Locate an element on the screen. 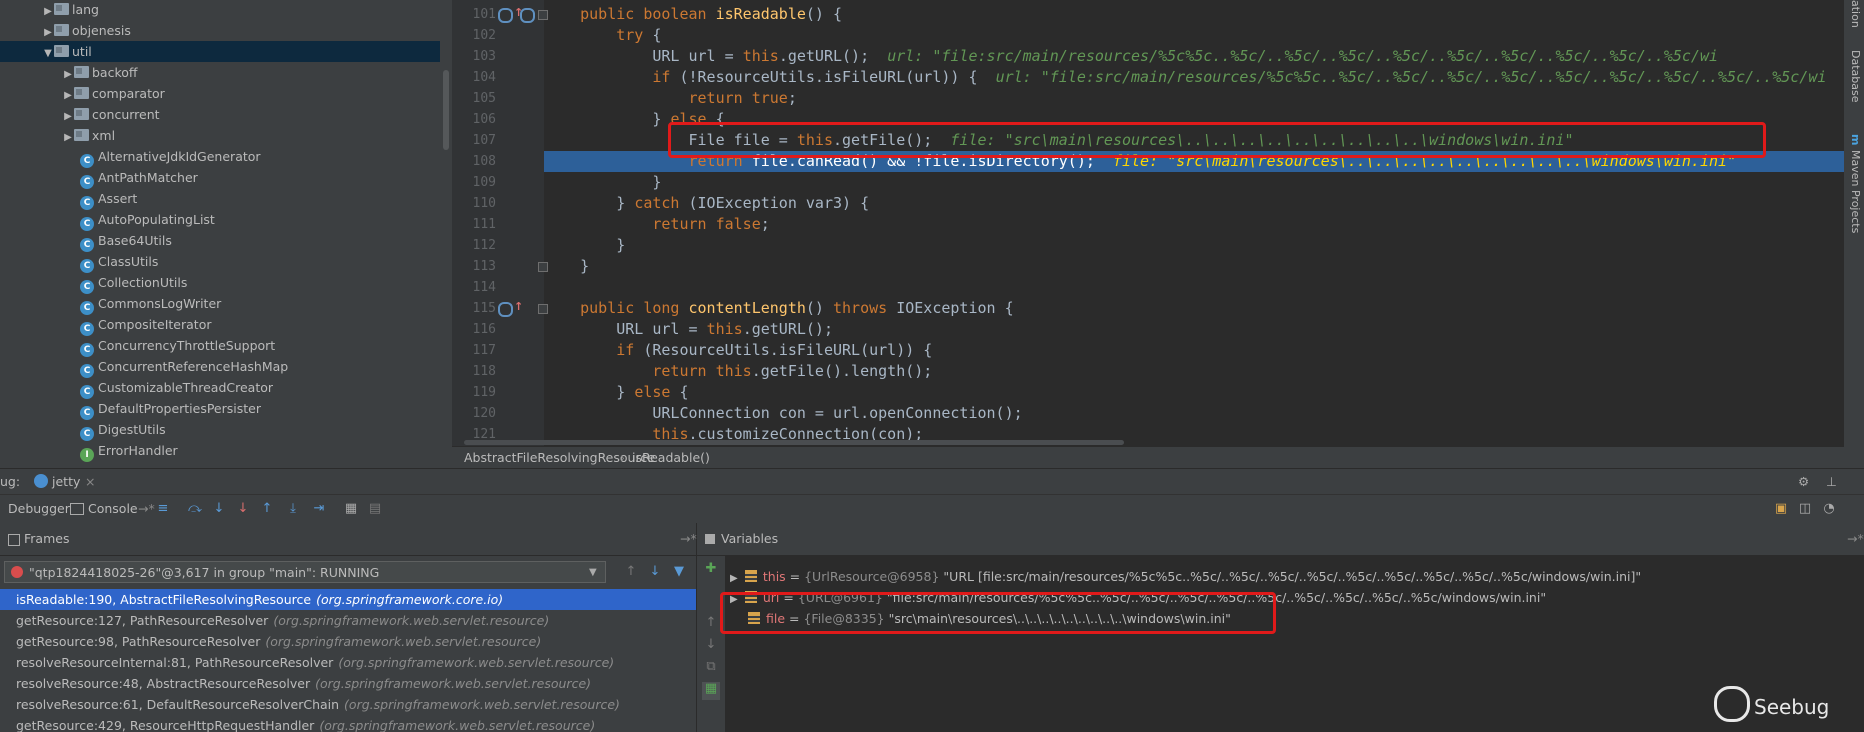 The image size is (1864, 732). code-line: return false; is located at coordinates (1194, 224).